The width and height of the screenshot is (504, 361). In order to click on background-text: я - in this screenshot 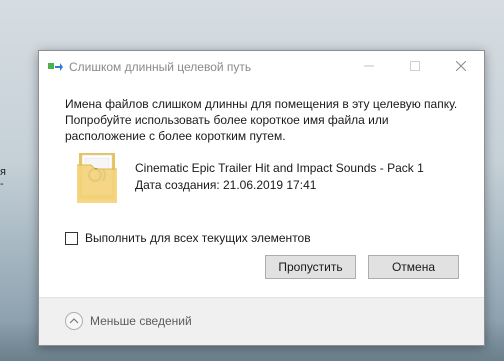, I will do `click(3, 178)`.